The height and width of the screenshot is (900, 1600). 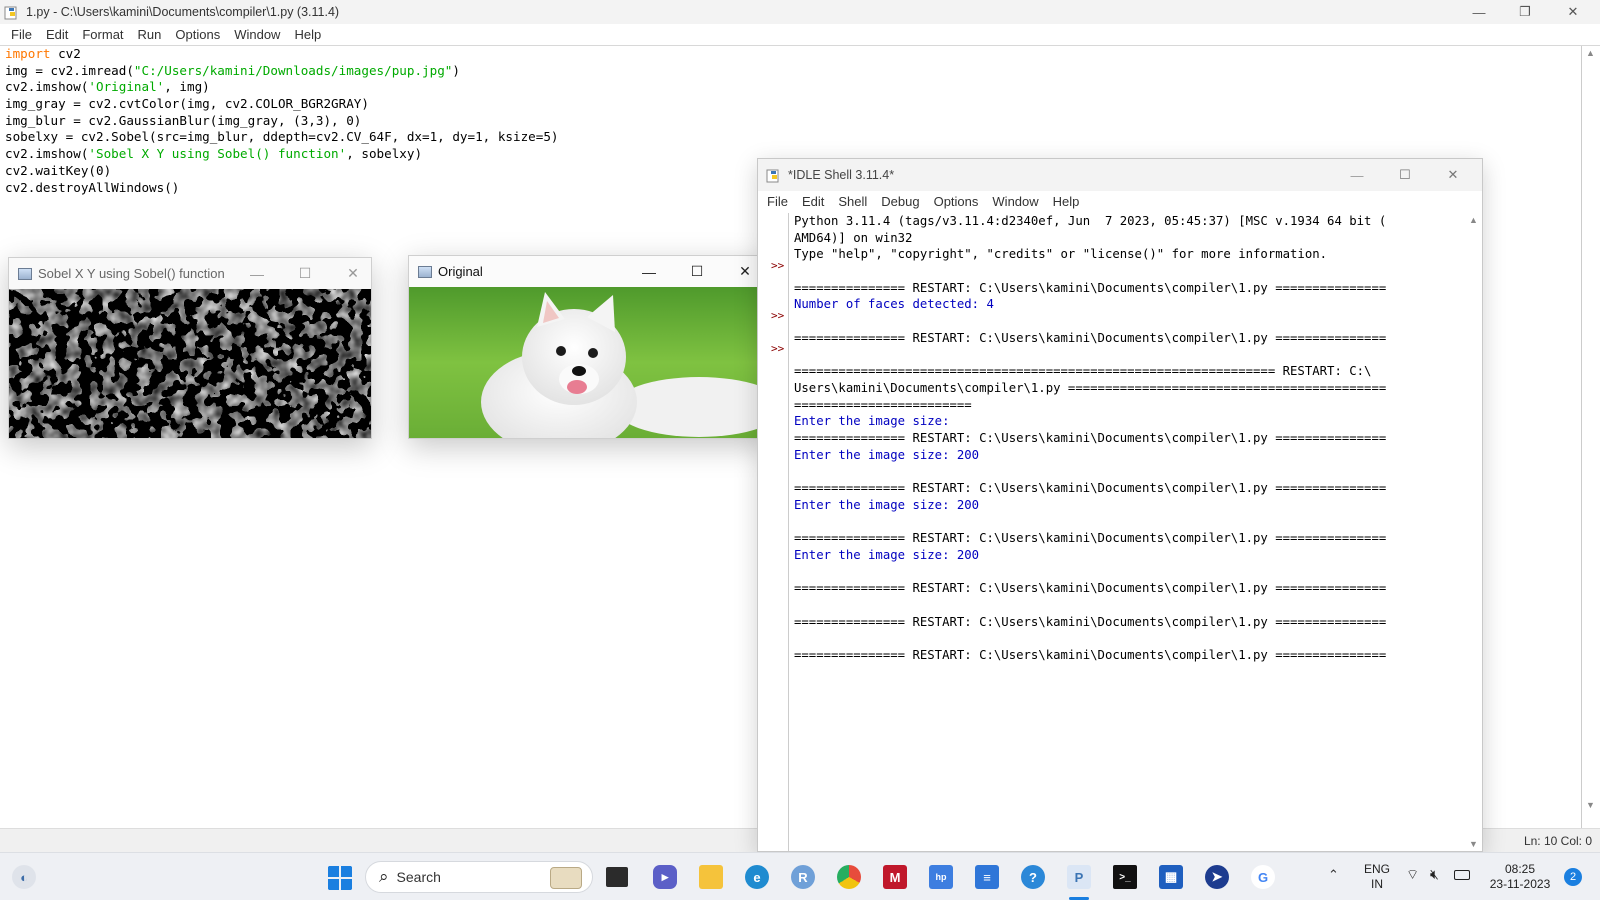 What do you see at coordinates (1217, 877) in the screenshot?
I see `app-icon-navigator: ➤` at bounding box center [1217, 877].